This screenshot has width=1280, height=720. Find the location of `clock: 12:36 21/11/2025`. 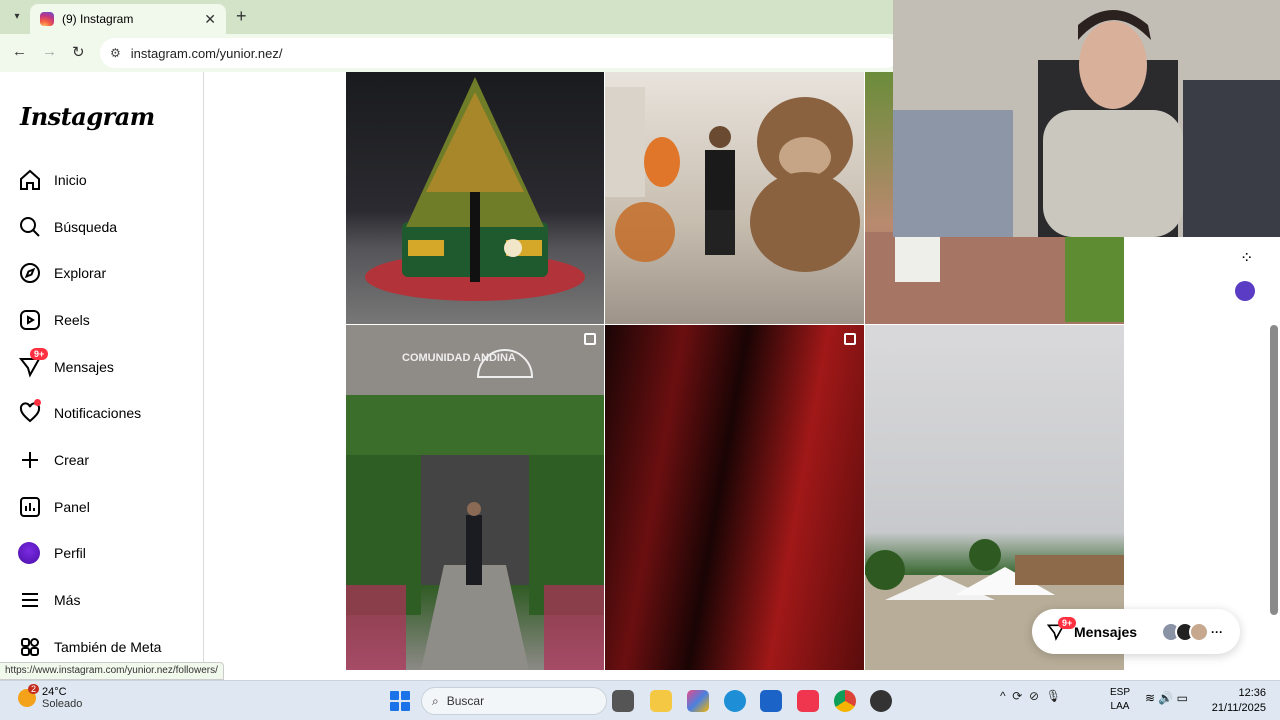

clock: 12:36 21/11/2025 is located at coordinates (1238, 701).